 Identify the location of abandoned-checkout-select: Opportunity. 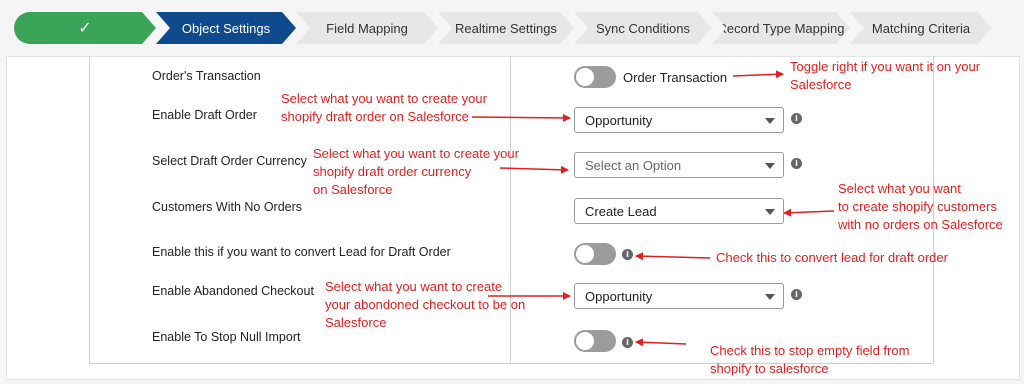
(679, 296).